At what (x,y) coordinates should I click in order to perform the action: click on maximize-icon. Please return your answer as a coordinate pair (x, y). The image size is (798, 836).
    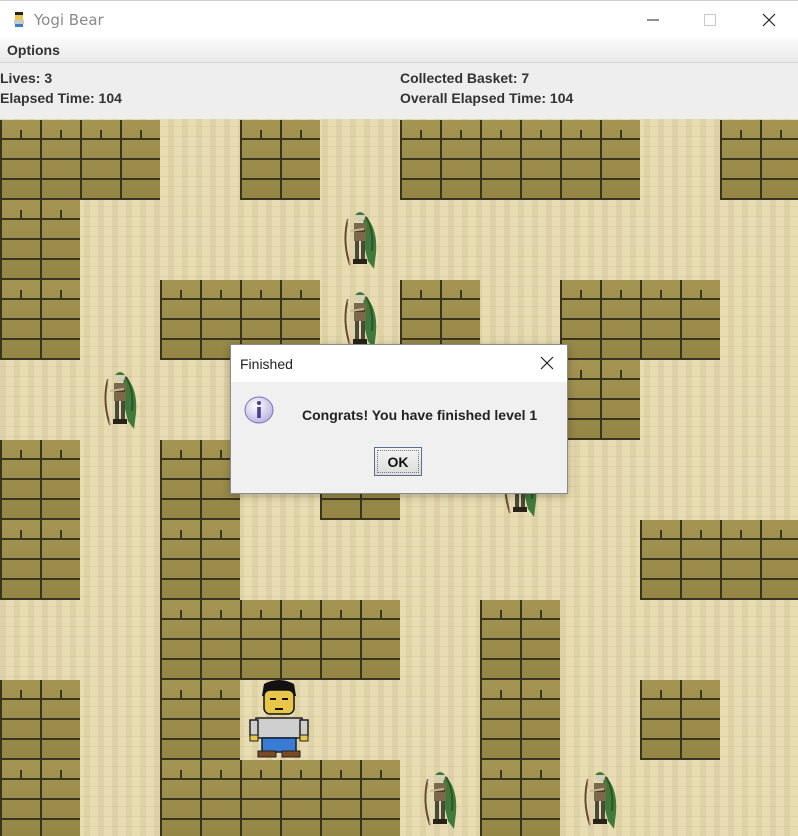
    Looking at the image, I should click on (710, 20).